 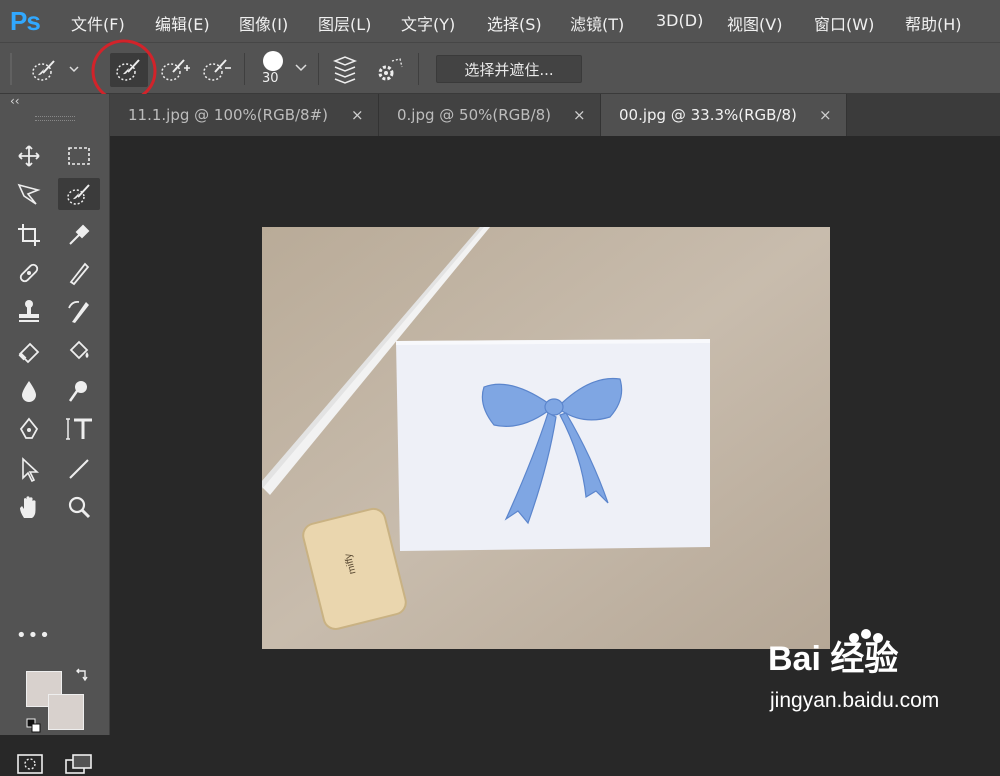 What do you see at coordinates (263, 23) in the screenshot?
I see `menu-image: 图像(I)` at bounding box center [263, 23].